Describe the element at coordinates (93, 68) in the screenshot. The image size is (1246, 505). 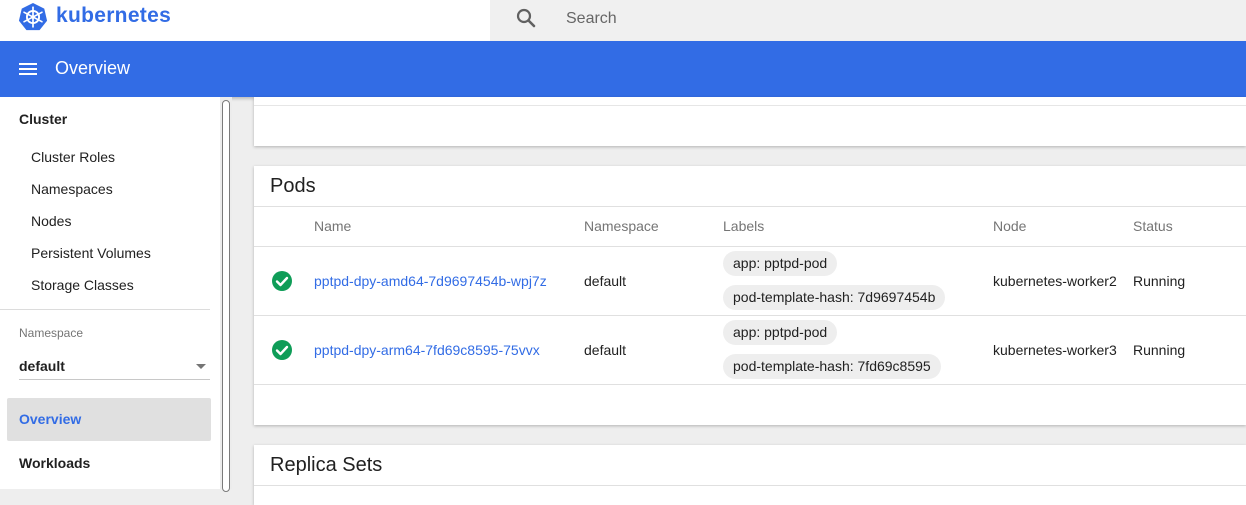
I see `page-title: Overview` at that location.